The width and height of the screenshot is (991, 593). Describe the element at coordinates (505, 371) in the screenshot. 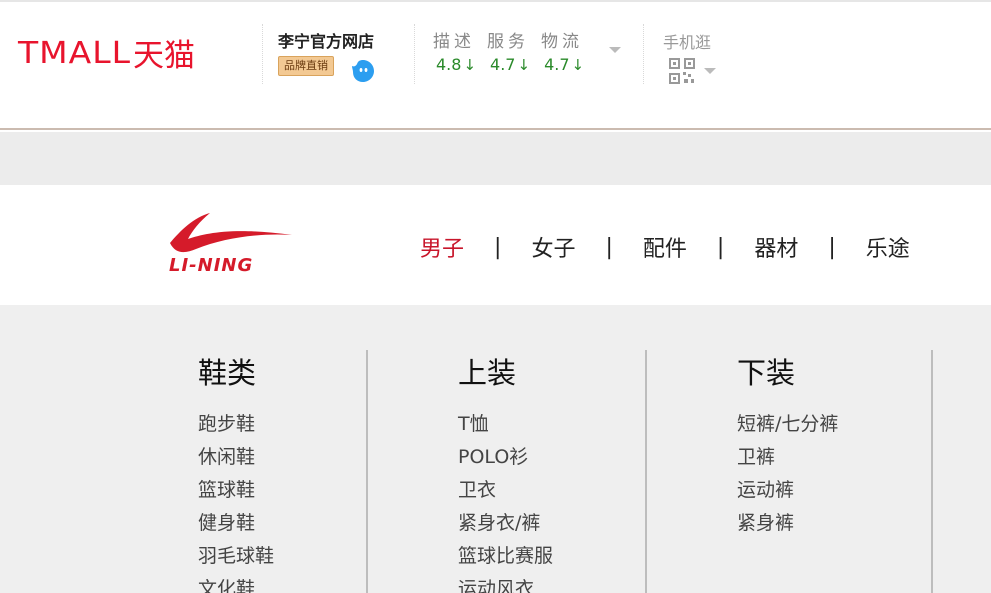

I see `category-title: 上装` at that location.